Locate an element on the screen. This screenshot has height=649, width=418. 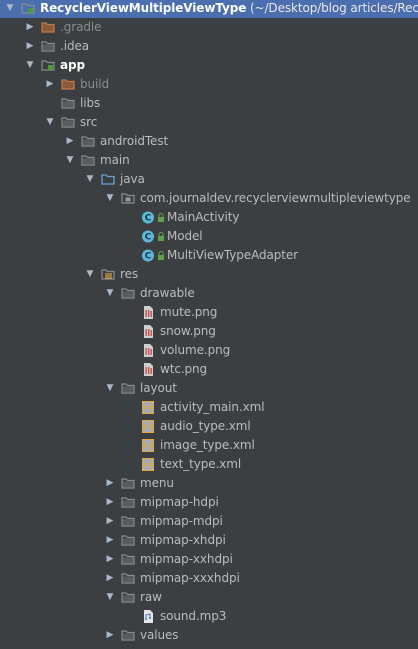
tree-node-label: res is located at coordinates (129, 274).